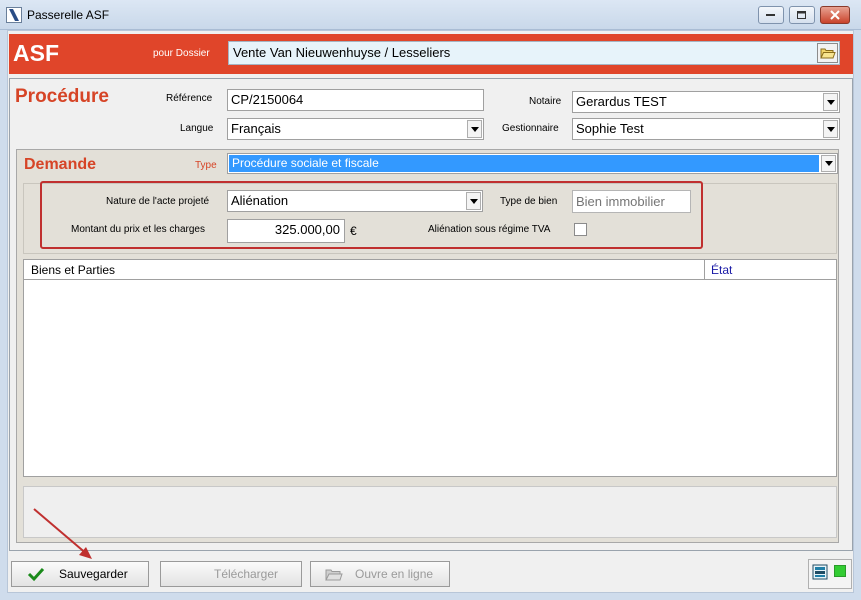 The image size is (861, 600). I want to click on open-online-button: Ouvre en ligne, so click(380, 574).